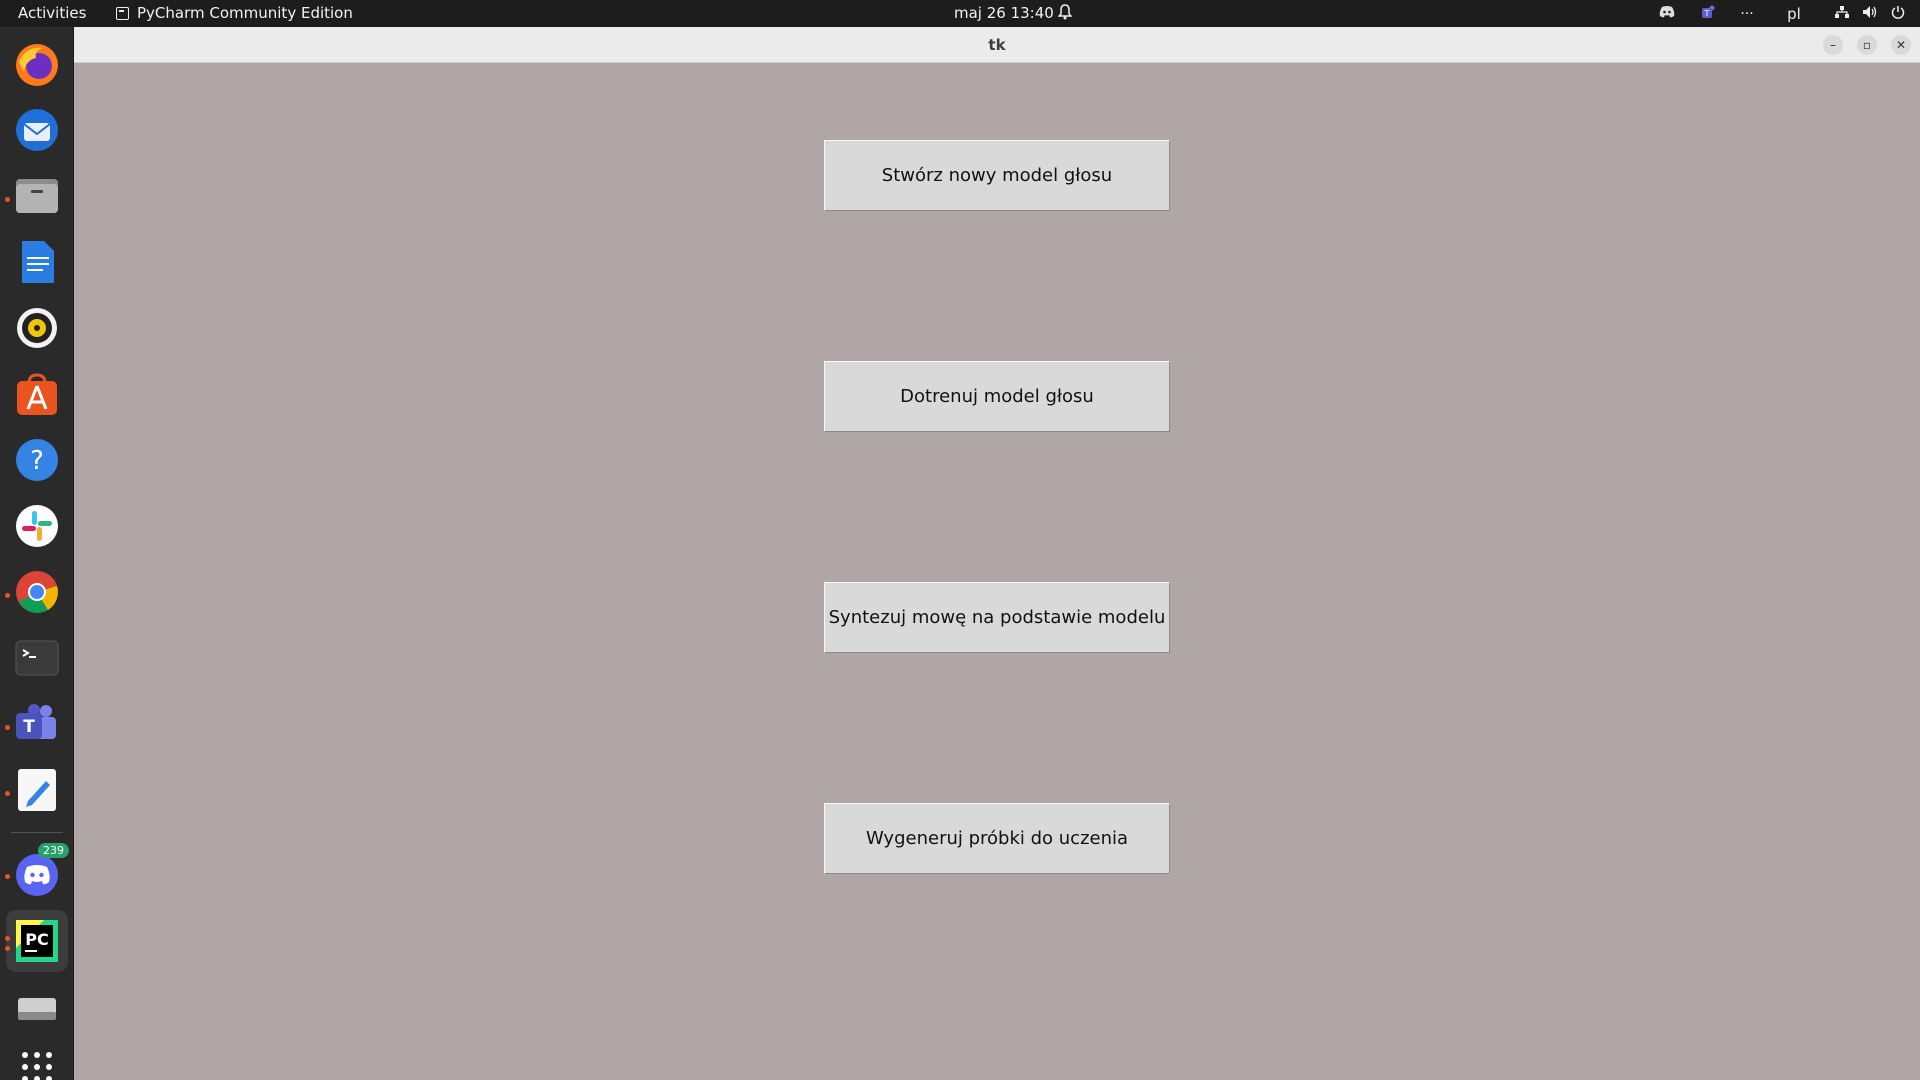 The height and width of the screenshot is (1080, 1920). I want to click on network-icon, so click(1842, 14).